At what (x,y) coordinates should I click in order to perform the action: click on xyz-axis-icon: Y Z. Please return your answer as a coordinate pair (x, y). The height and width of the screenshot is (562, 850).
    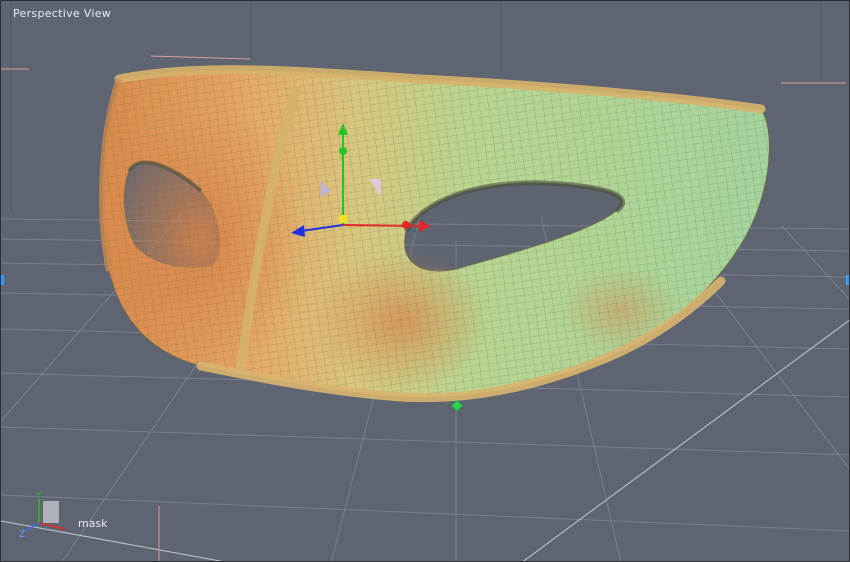
    Looking at the image, I should click on (42, 515).